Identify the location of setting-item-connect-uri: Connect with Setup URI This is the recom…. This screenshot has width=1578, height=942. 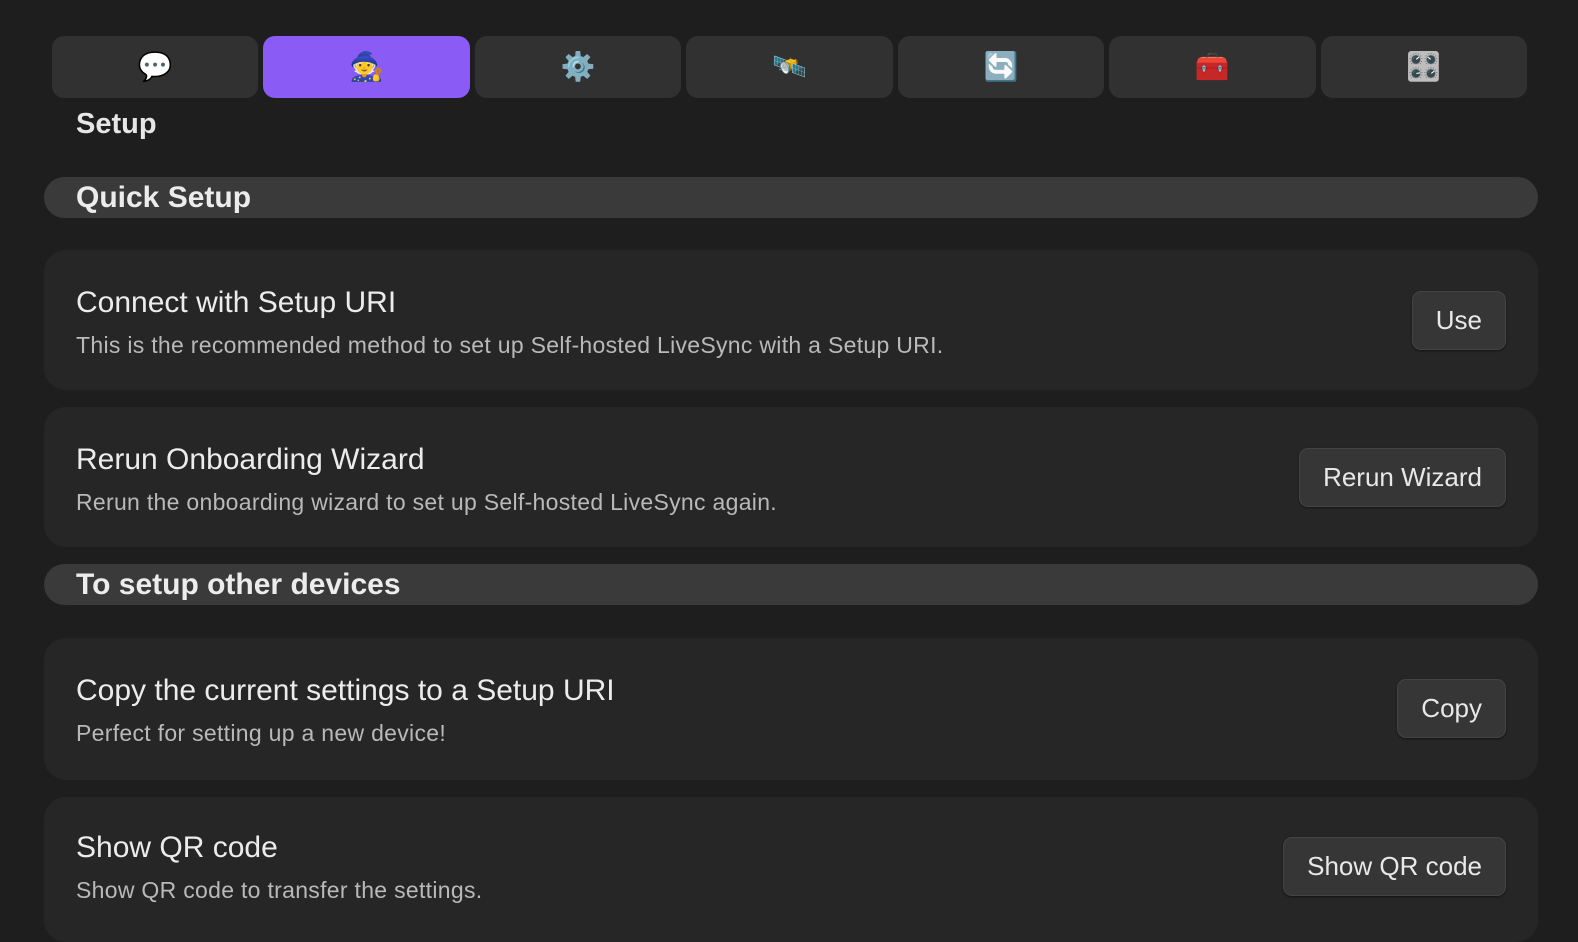
(791, 320).